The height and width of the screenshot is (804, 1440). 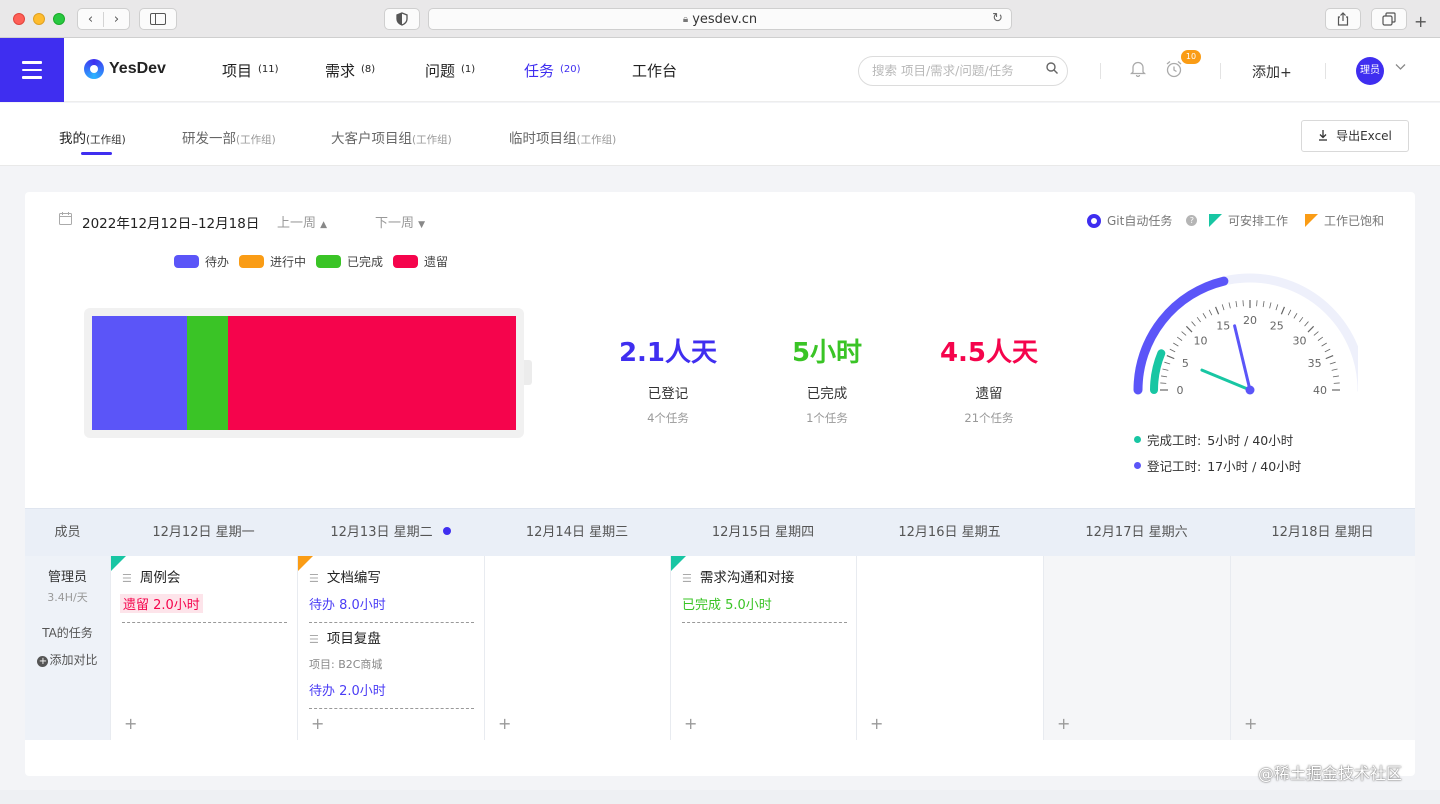 I want to click on forward-button: ›, so click(x=116, y=19).